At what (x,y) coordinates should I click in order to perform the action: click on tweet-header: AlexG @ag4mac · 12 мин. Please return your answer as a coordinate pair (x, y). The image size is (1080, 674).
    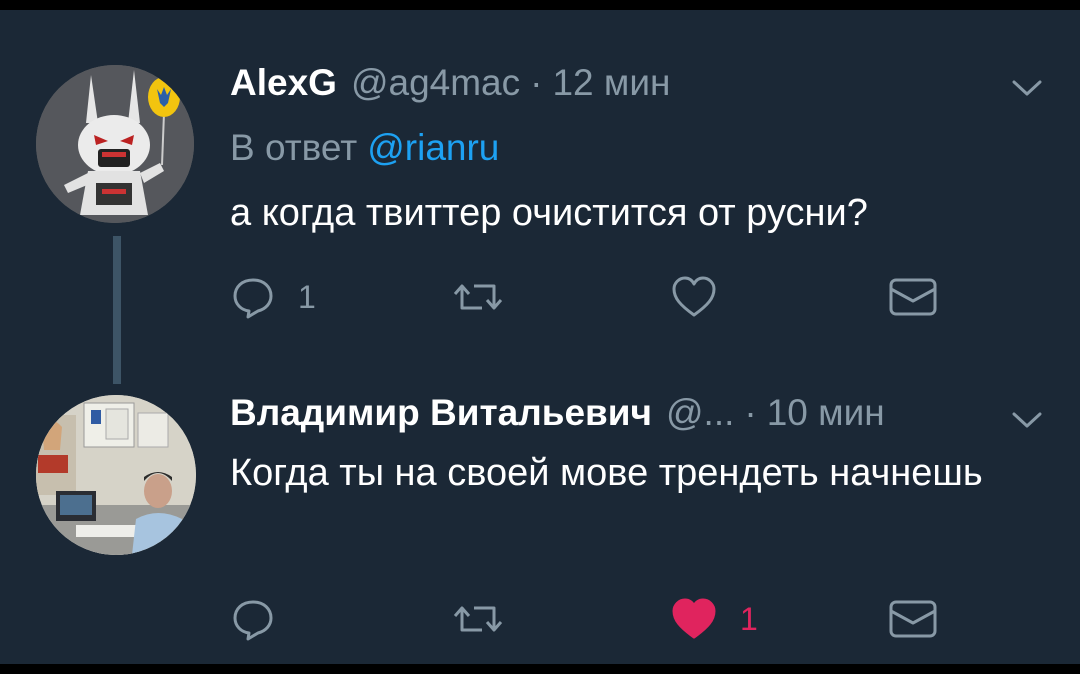
    Looking at the image, I should click on (450, 83).